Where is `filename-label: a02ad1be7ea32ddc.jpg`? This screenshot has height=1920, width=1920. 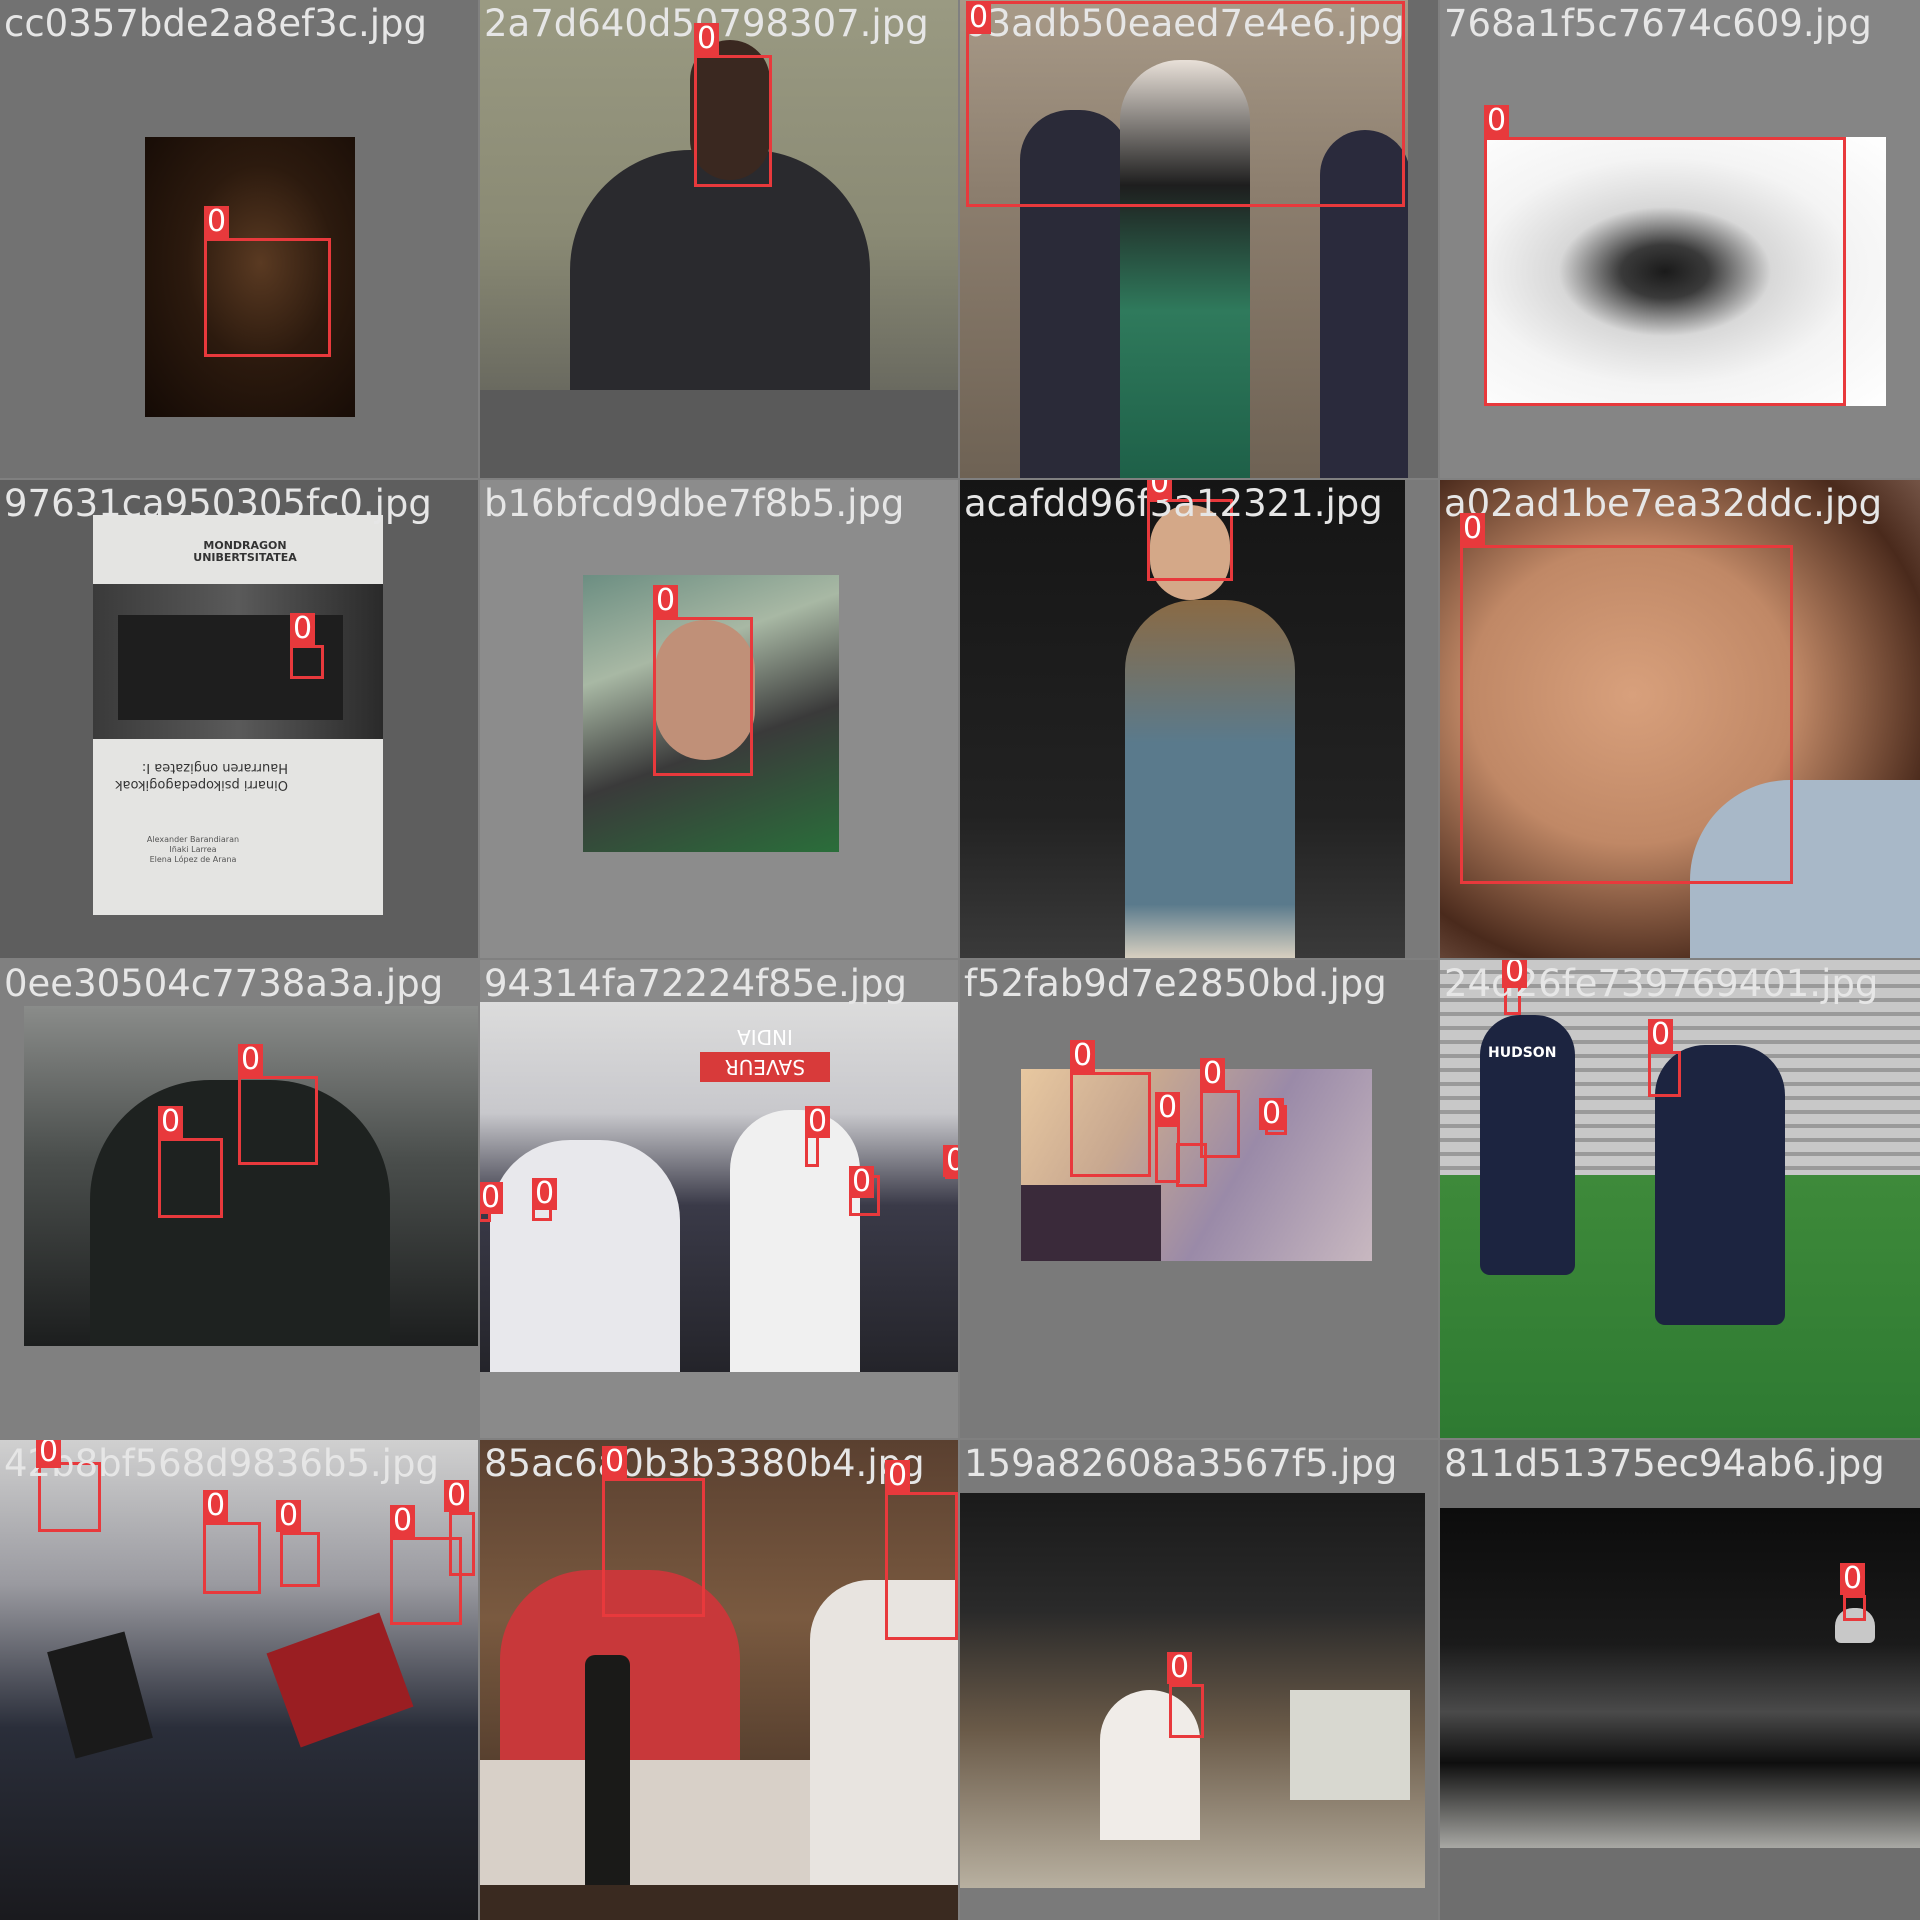 filename-label: a02ad1be7ea32ddc.jpg is located at coordinates (1663, 503).